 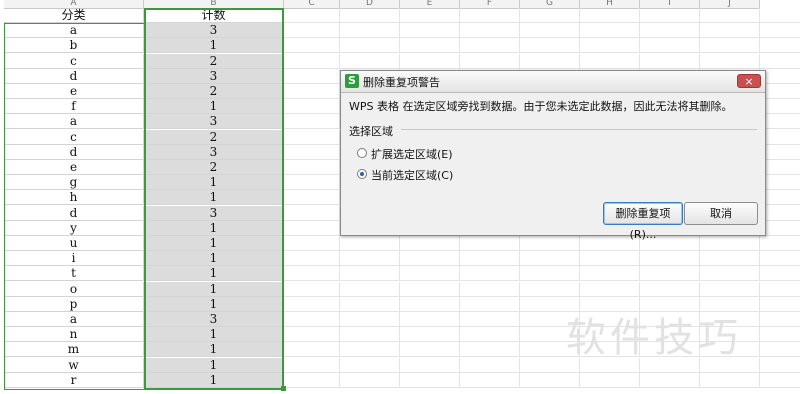 What do you see at coordinates (74, 197) in the screenshot?
I see `category-cell: h` at bounding box center [74, 197].